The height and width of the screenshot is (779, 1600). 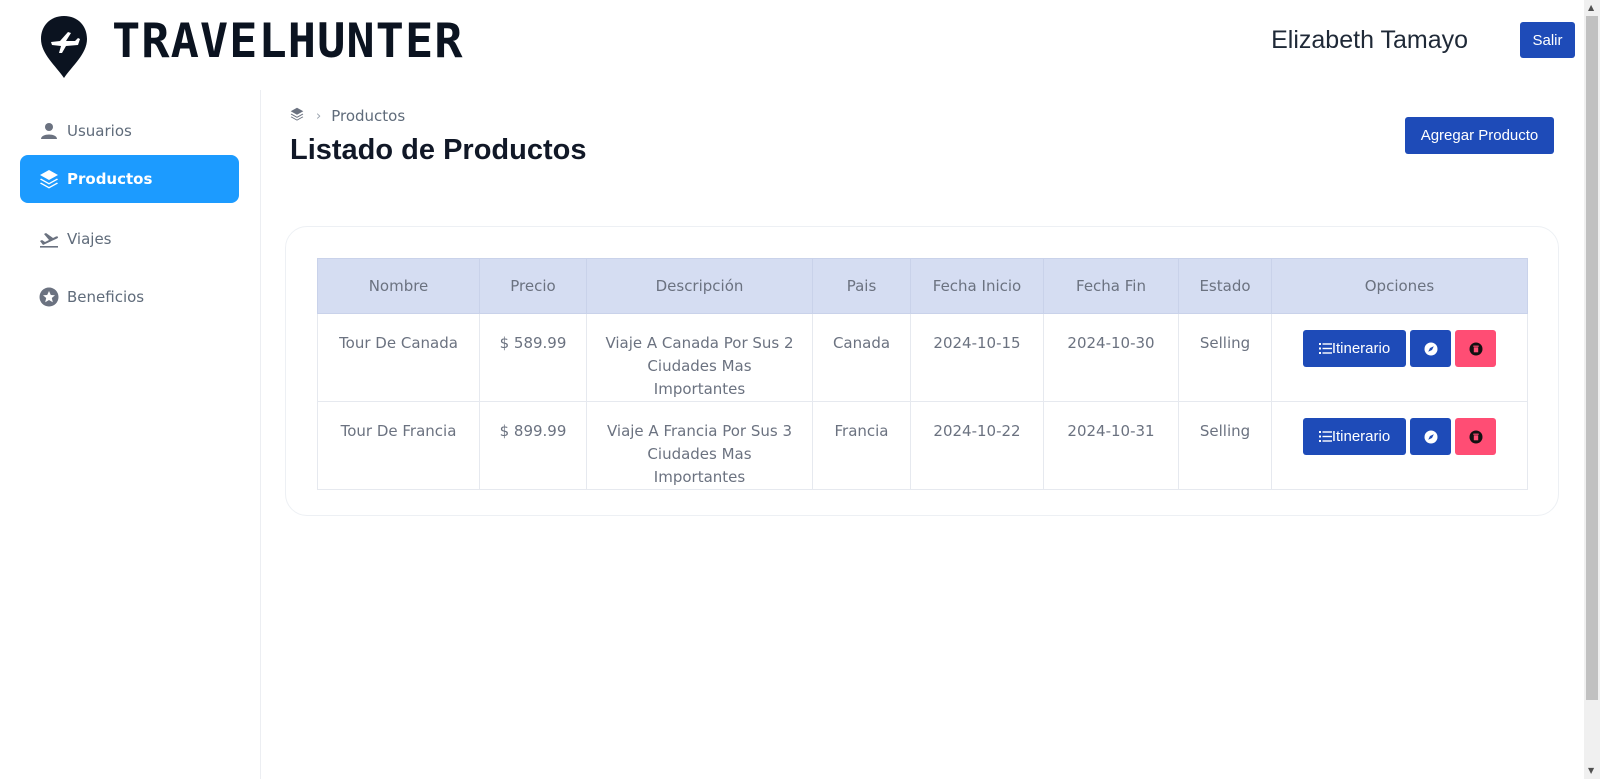 What do you see at coordinates (977, 357) in the screenshot?
I see `cell-fecha-inicio: 2024-10-15` at bounding box center [977, 357].